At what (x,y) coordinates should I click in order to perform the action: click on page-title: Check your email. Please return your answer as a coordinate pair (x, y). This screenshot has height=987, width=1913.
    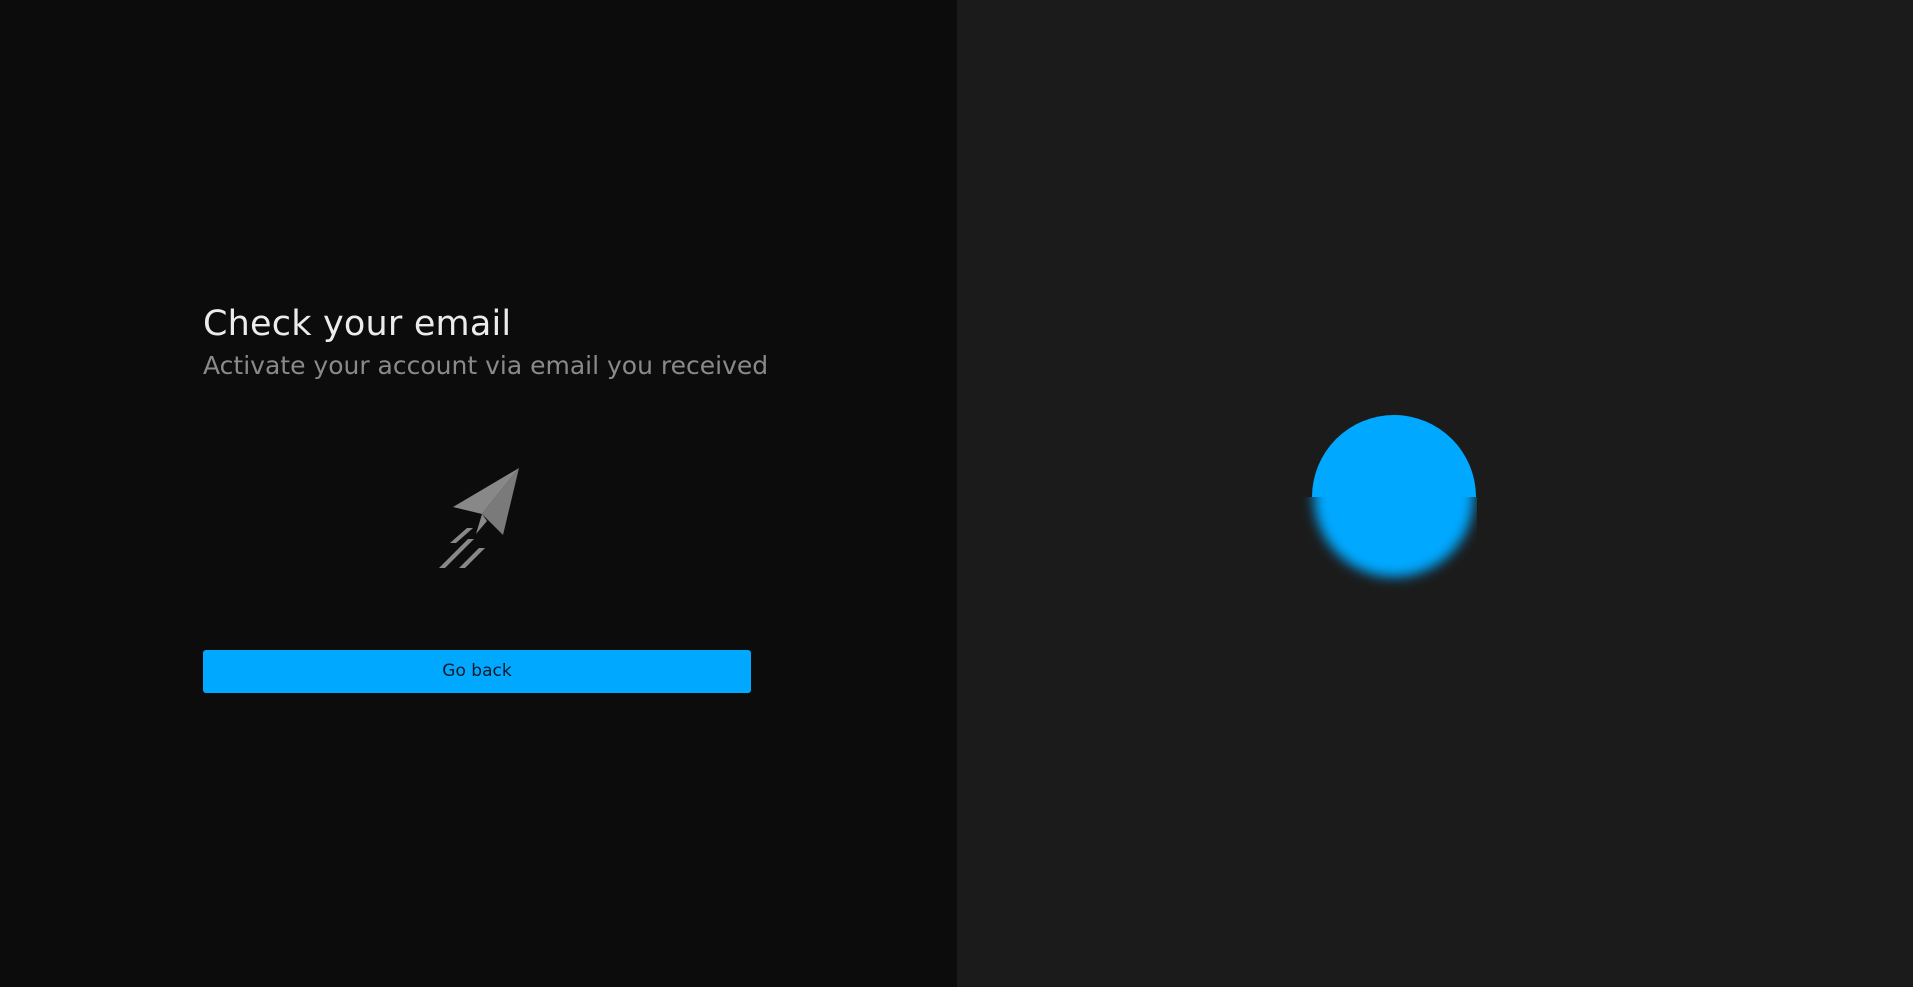
    Looking at the image, I should click on (357, 324).